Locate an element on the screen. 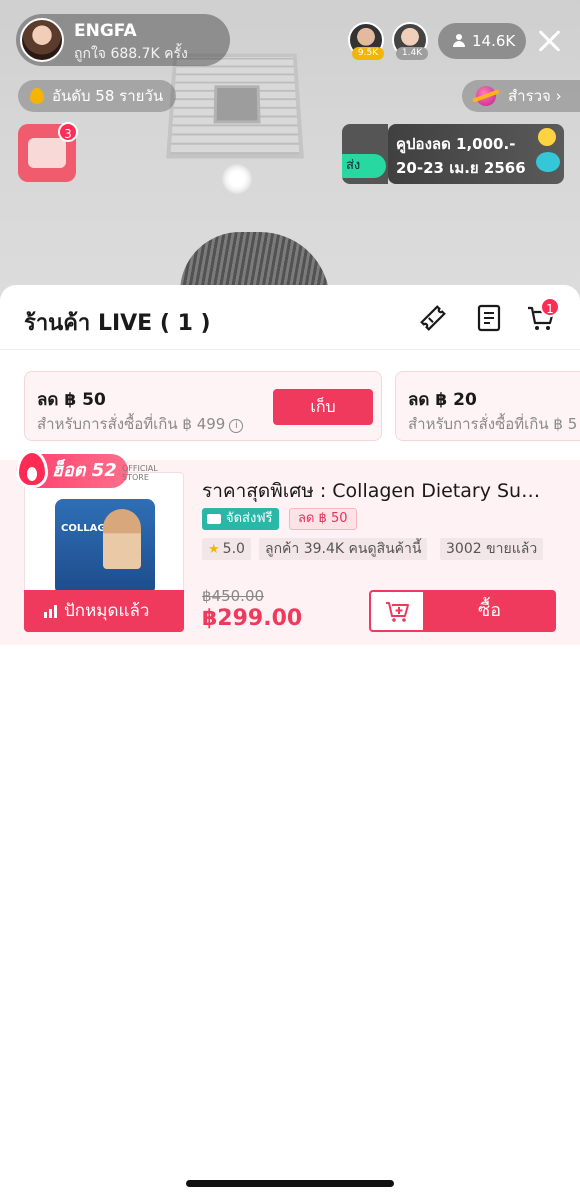 This screenshot has height=1200, width=580. bars-icon is located at coordinates (51, 611).